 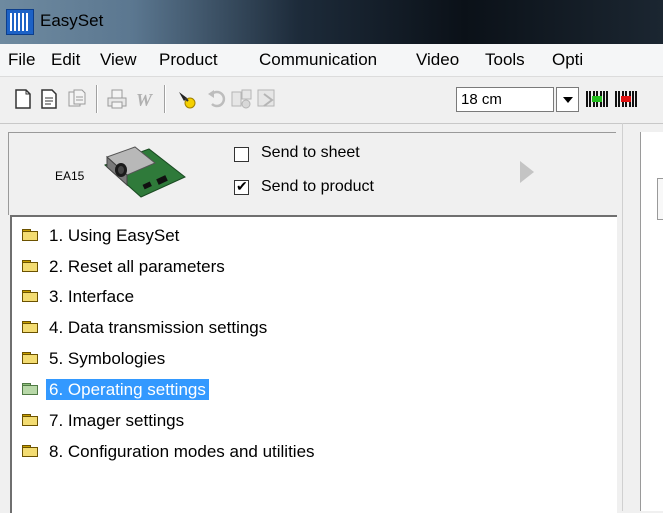 I want to click on menu-view: View, so click(x=118, y=60).